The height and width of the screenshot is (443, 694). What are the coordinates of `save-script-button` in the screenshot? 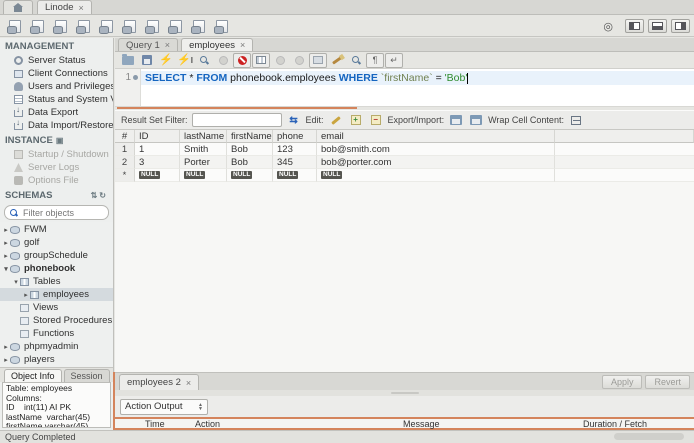 It's located at (147, 60).